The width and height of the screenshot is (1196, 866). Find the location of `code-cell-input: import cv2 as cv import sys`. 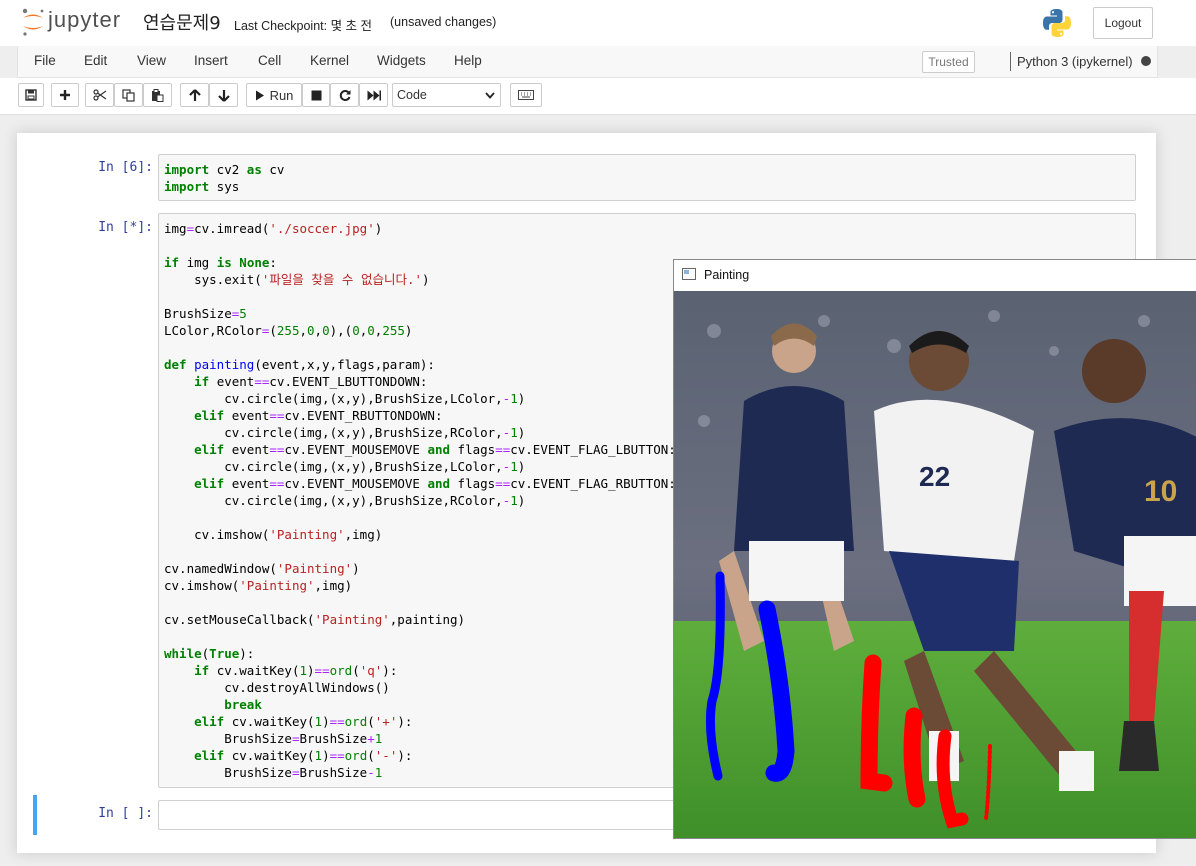

code-cell-input: import cv2 as cv import sys is located at coordinates (647, 177).